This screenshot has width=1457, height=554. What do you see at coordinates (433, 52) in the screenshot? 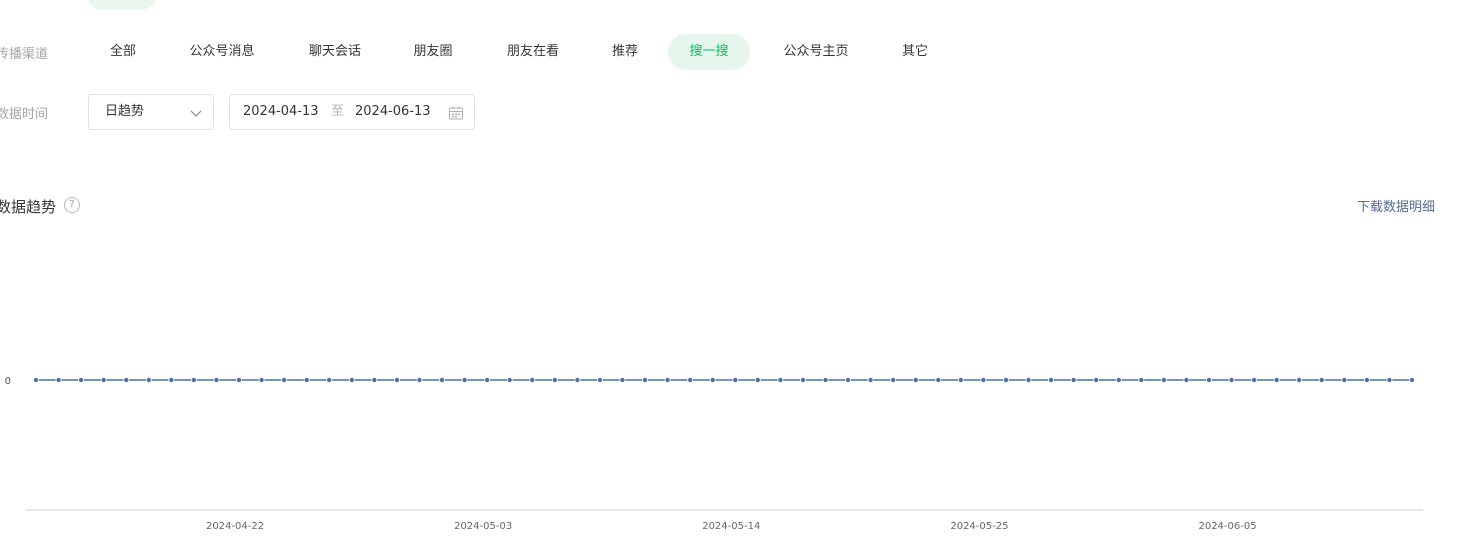
I see `channel-tab-moments: 朋友圈` at bounding box center [433, 52].